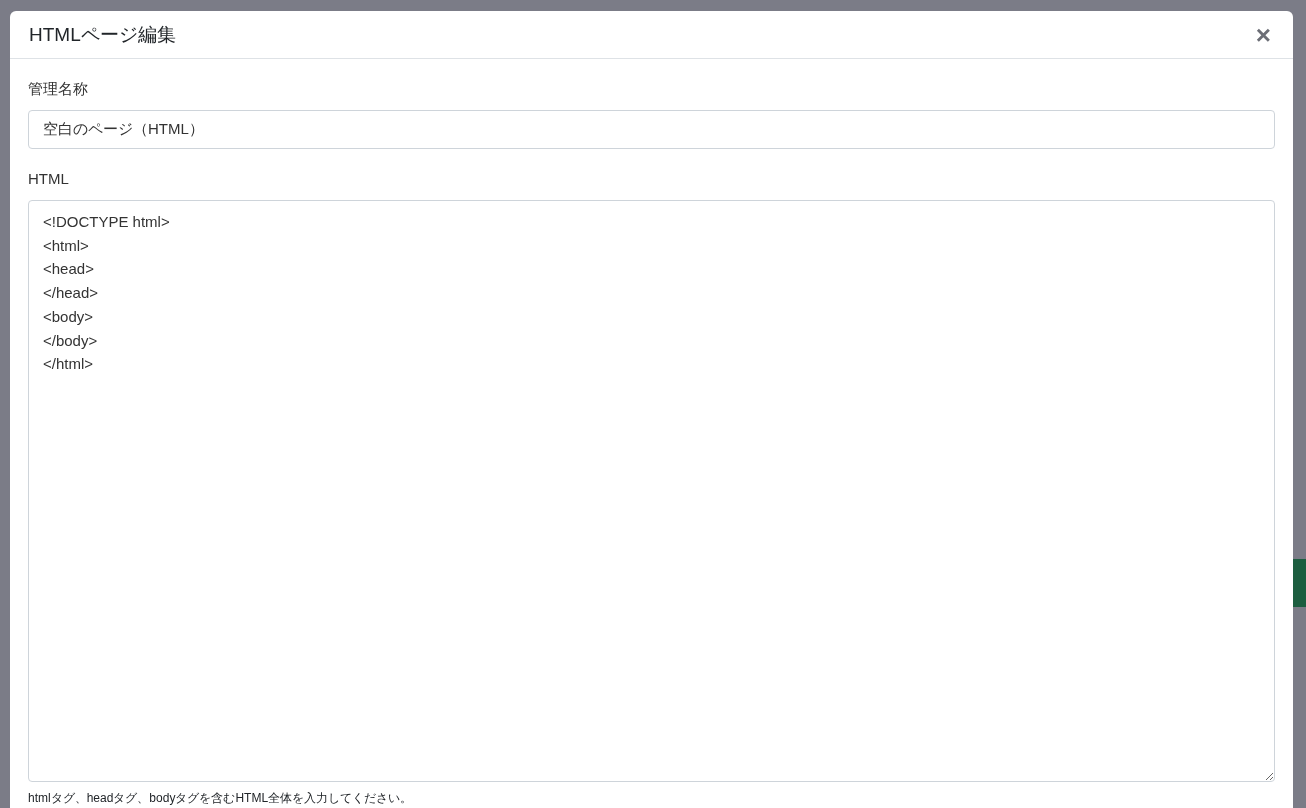  What do you see at coordinates (102, 34) in the screenshot?
I see `modal-title: HTMLページ編集` at bounding box center [102, 34].